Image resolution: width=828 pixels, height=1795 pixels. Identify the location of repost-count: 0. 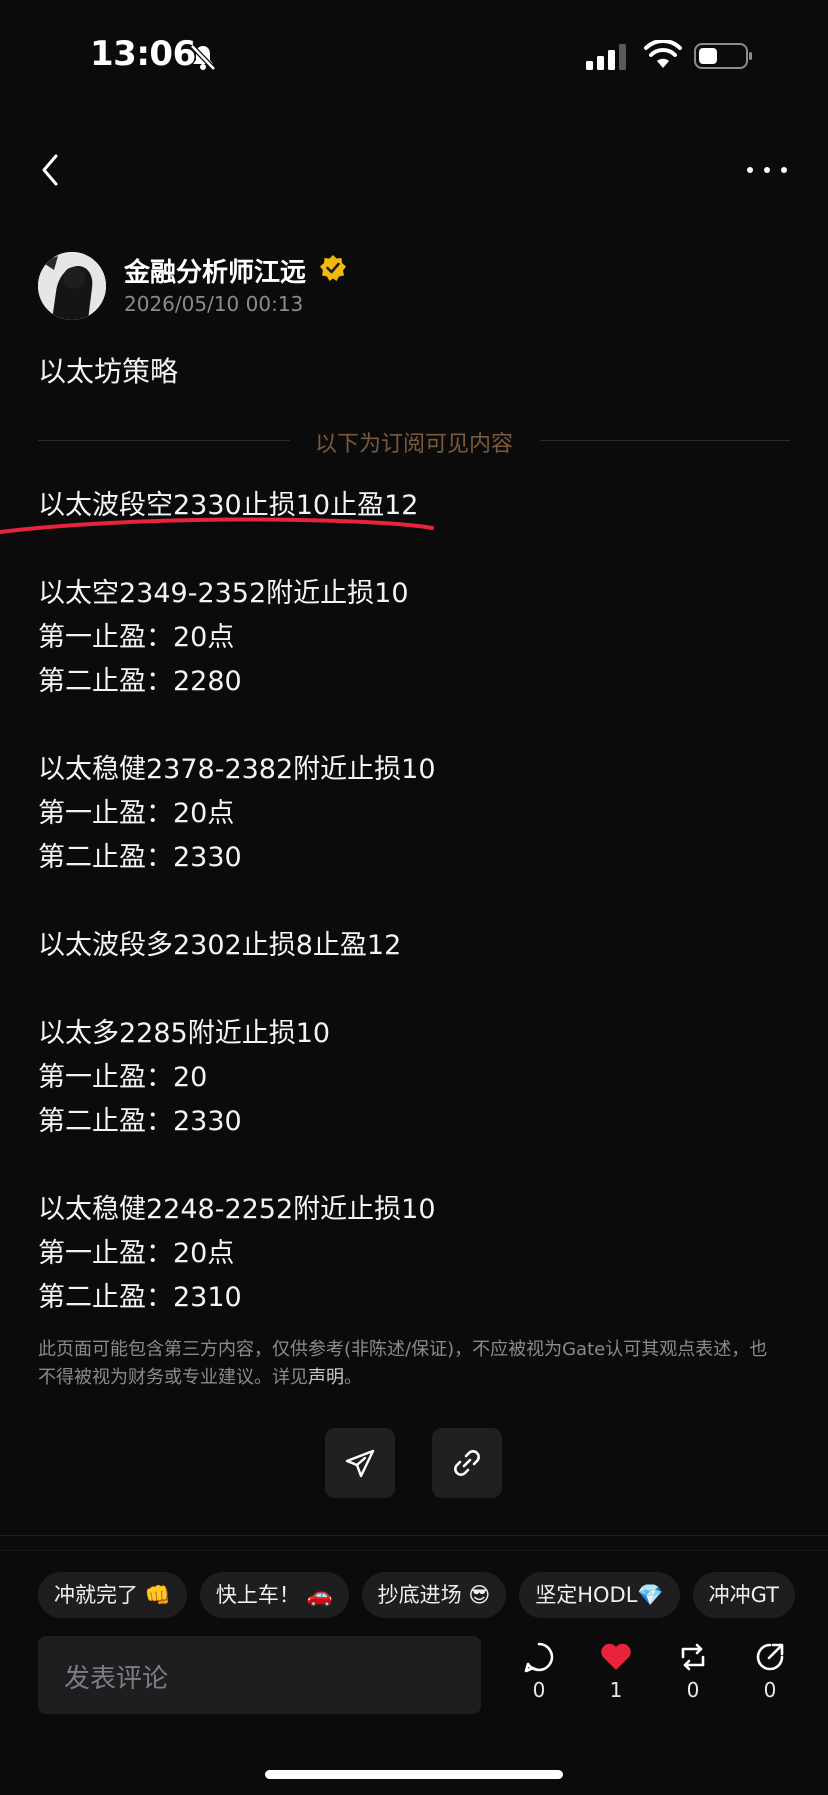
(693, 1690).